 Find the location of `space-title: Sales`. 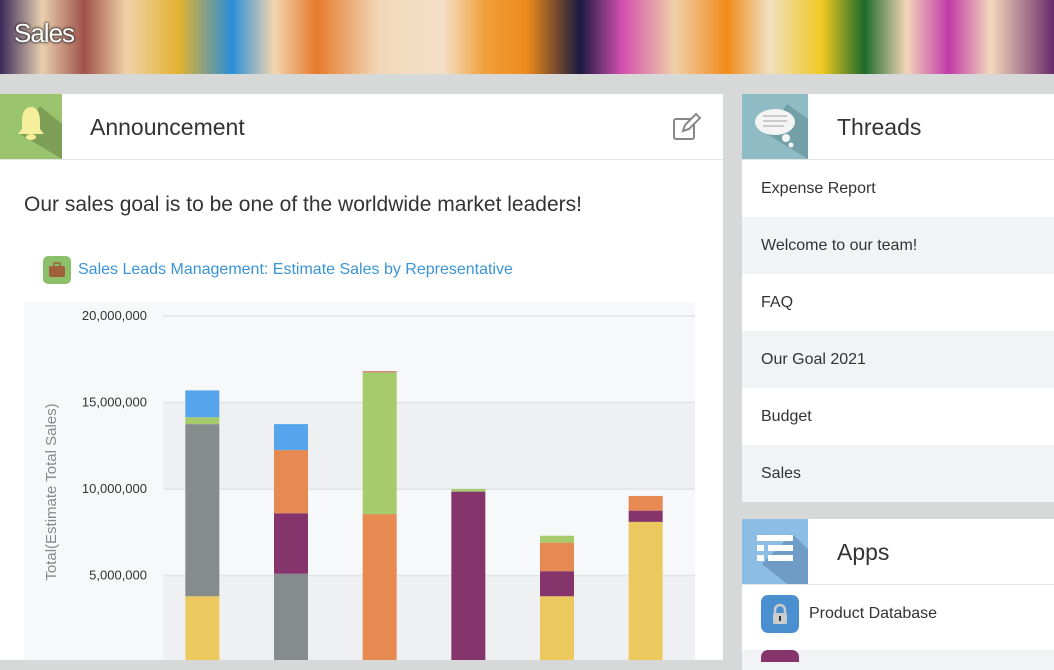

space-title: Sales is located at coordinates (44, 33).